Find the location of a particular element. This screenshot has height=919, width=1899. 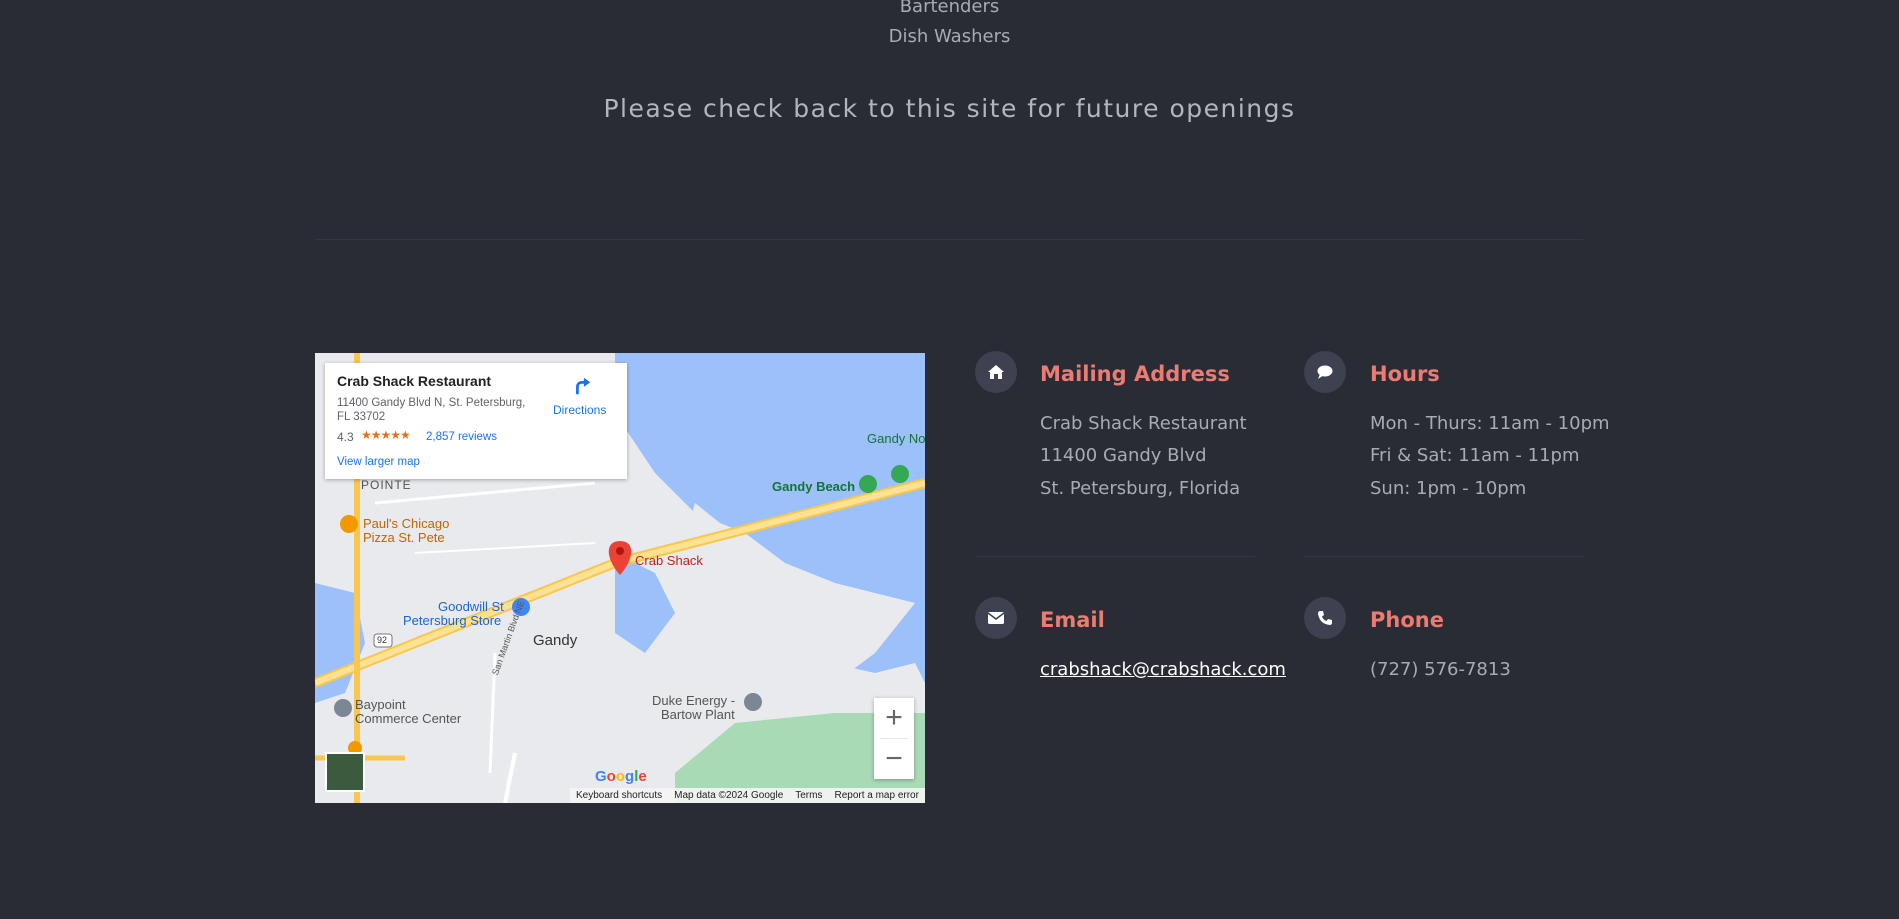

map-label-pauls-line2: Pizza St. Pete is located at coordinates (404, 537).